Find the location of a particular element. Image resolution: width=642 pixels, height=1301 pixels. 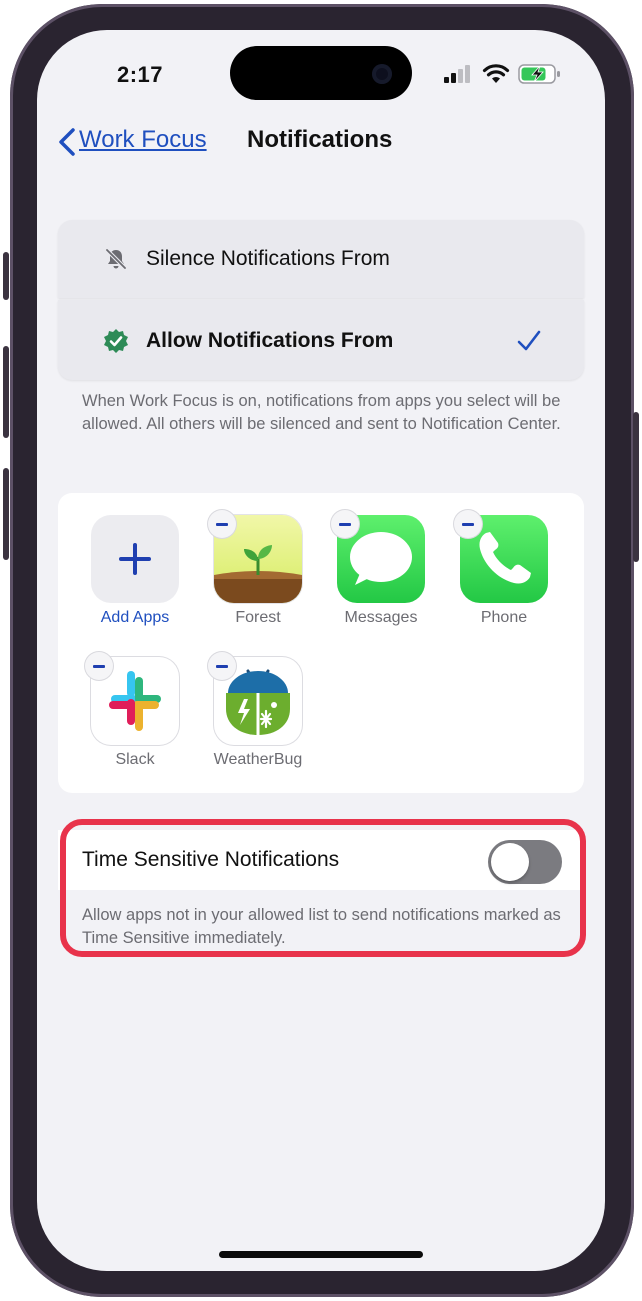

app-label: WeatherBug is located at coordinates (258, 759).